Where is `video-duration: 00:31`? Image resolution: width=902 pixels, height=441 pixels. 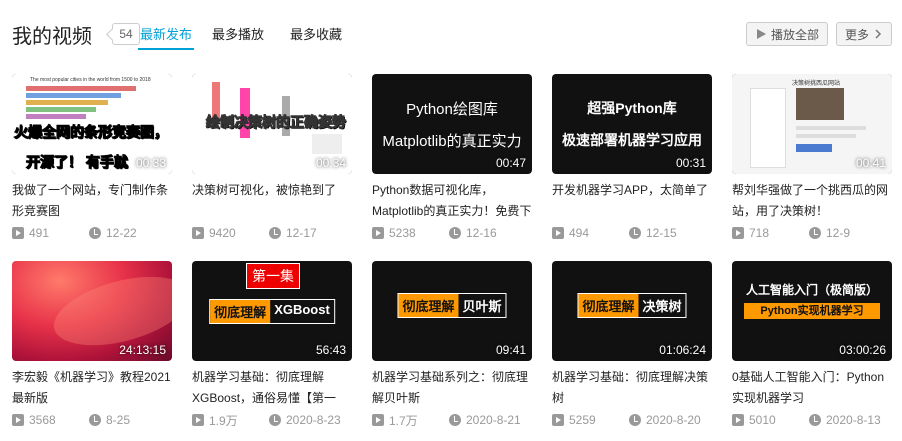 video-duration: 00:31 is located at coordinates (690, 163).